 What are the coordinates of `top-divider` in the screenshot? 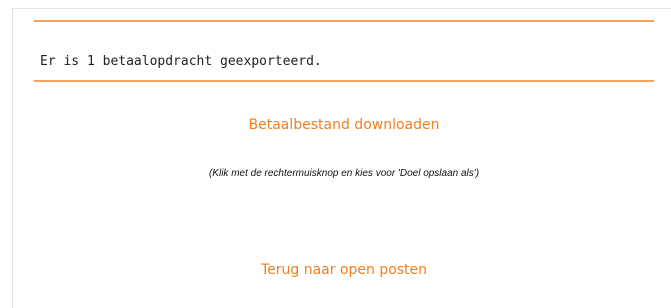 It's located at (344, 21).